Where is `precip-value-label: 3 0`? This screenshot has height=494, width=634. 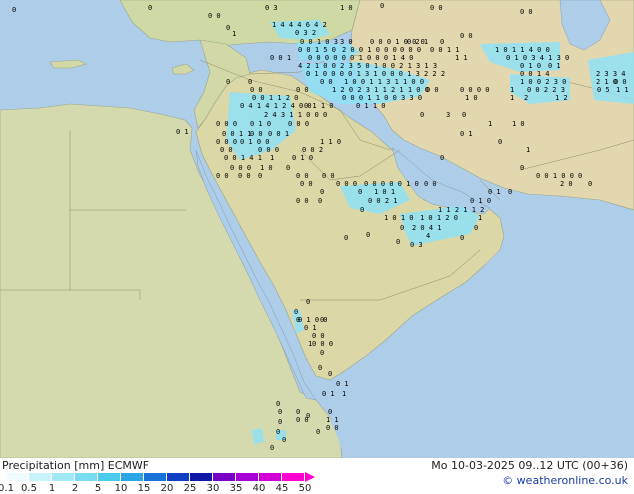 precip-value-label: 3 0 is located at coordinates (346, 42).